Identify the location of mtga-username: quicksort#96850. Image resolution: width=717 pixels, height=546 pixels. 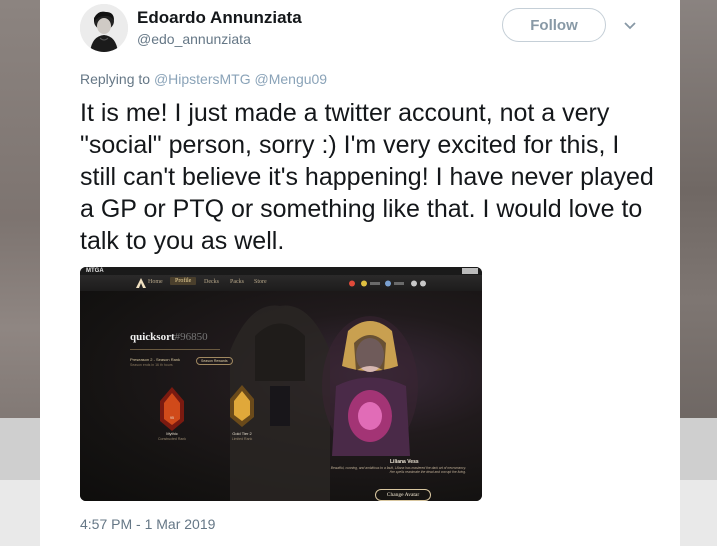
(169, 337).